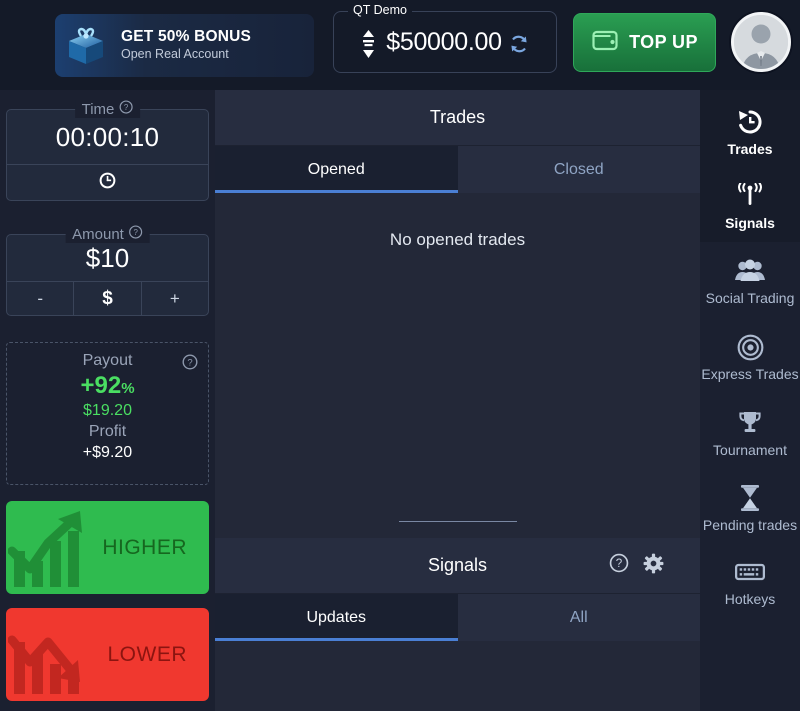  Describe the element at coordinates (98, 109) in the screenshot. I see `time-legend-label: Time` at that location.